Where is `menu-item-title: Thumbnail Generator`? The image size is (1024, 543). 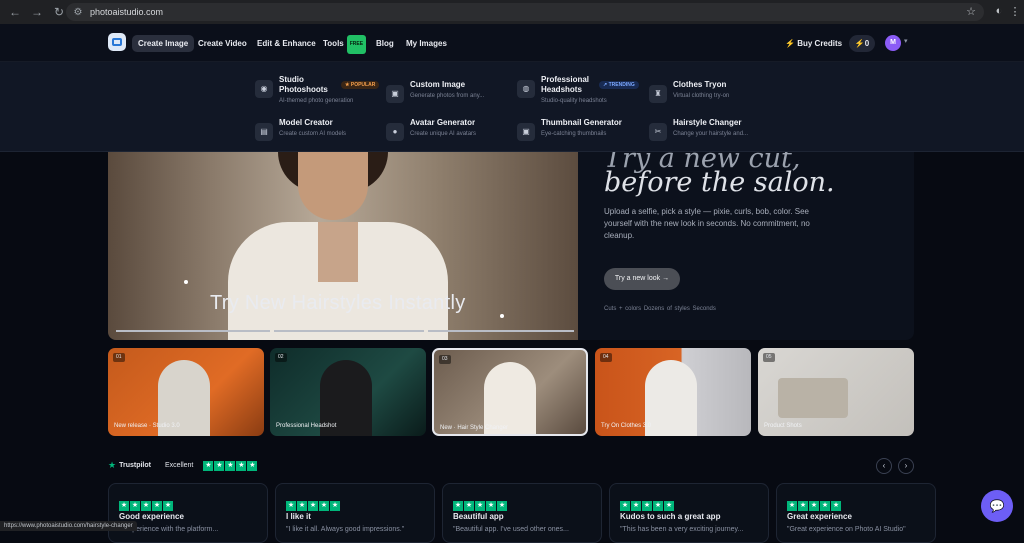
menu-item-title: Thumbnail Generator is located at coordinates (581, 122).